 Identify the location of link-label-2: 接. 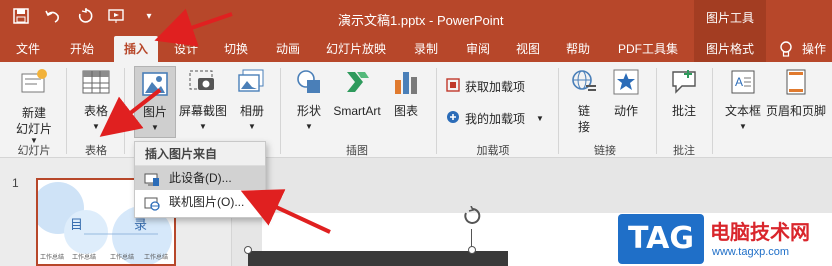
(583, 127).